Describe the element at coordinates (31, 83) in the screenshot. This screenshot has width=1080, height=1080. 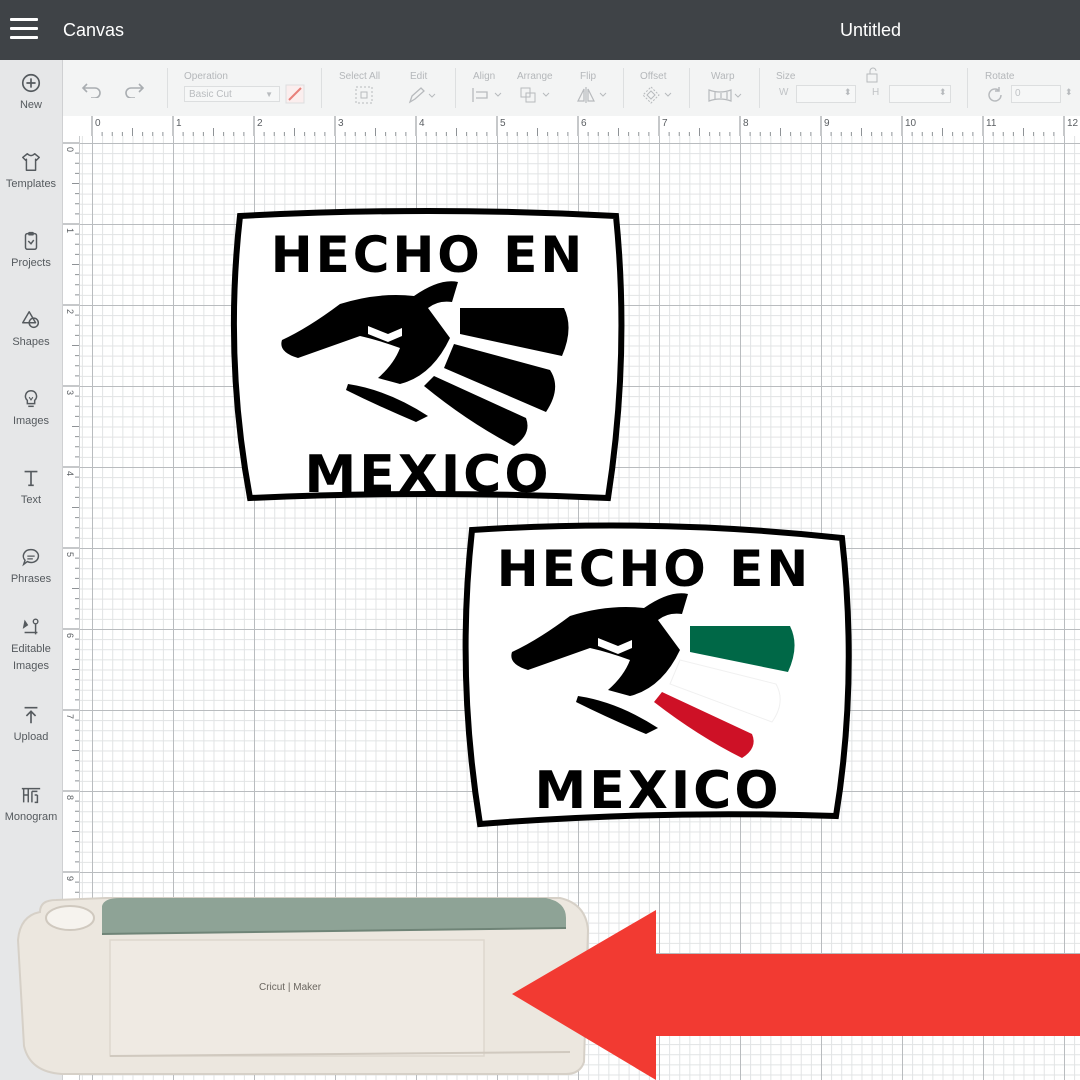
I see `plus-circle-icon` at that location.